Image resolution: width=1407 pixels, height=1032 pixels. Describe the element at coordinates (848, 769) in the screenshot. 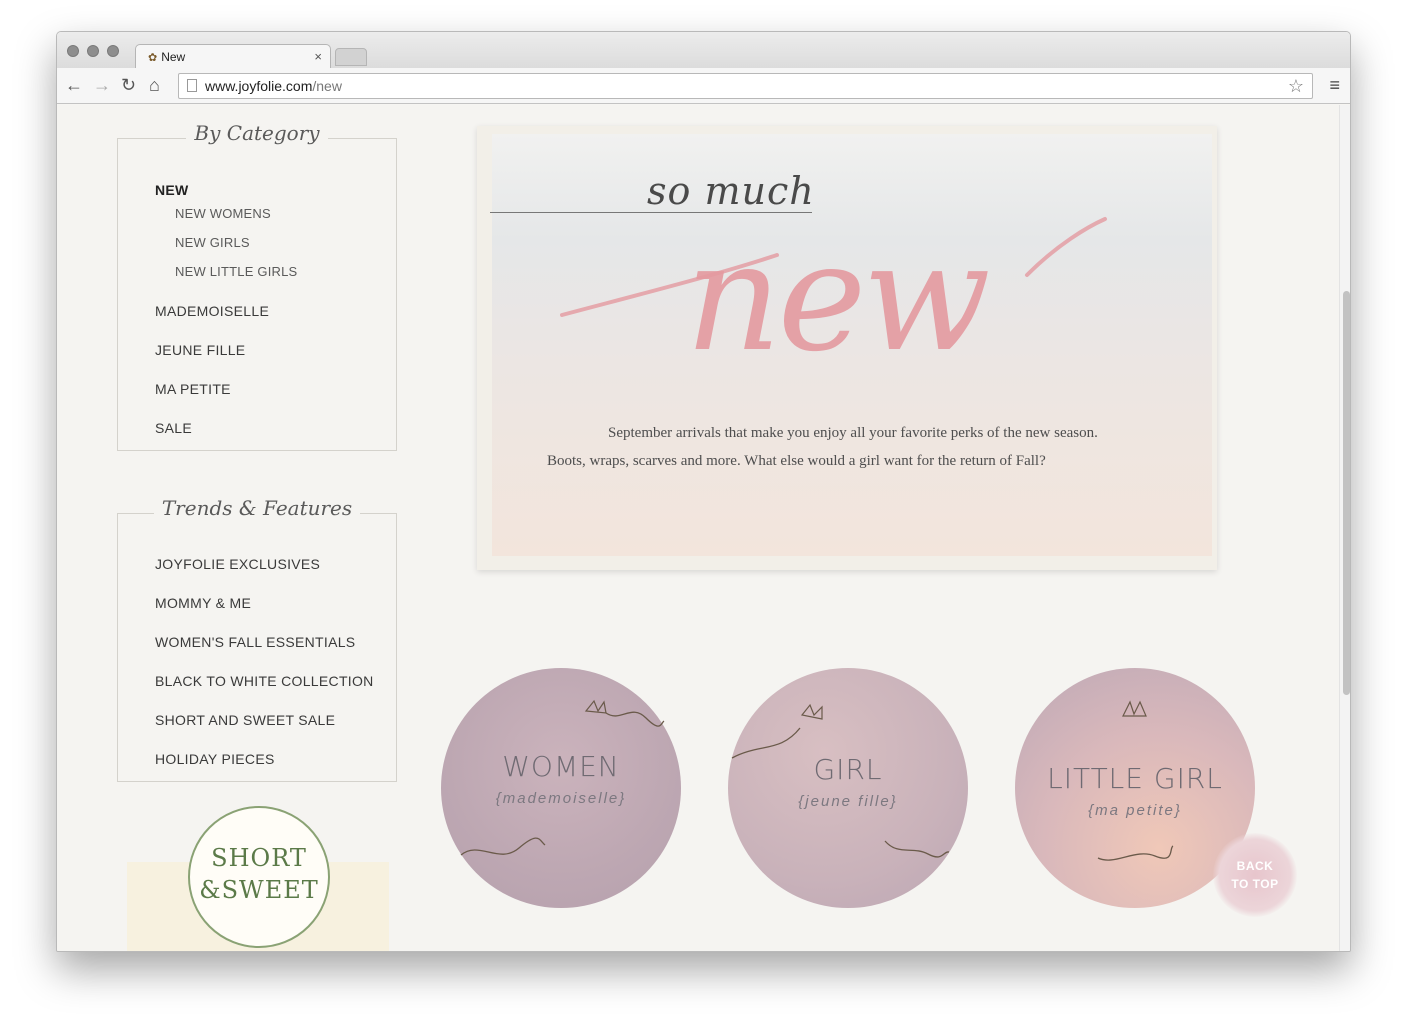

I see `girl-title: GIRL` at that location.